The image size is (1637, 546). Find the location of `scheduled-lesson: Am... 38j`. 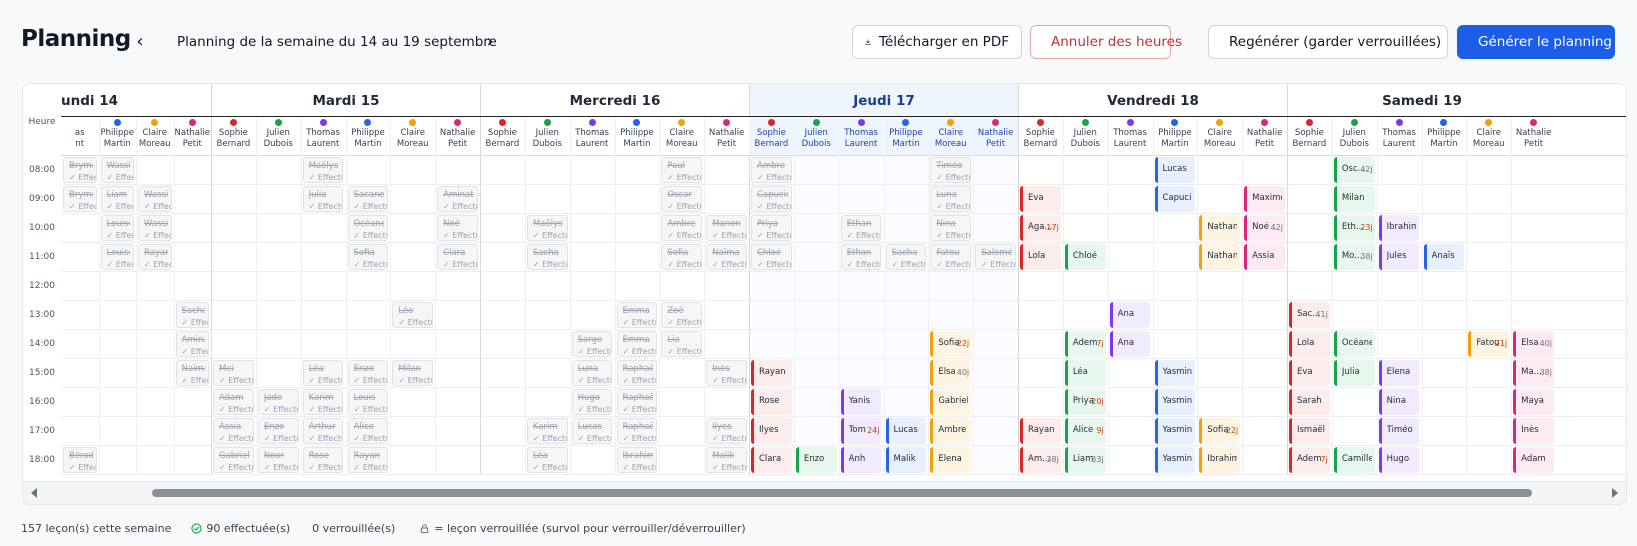

scheduled-lesson: Am... 38j is located at coordinates (1040, 460).